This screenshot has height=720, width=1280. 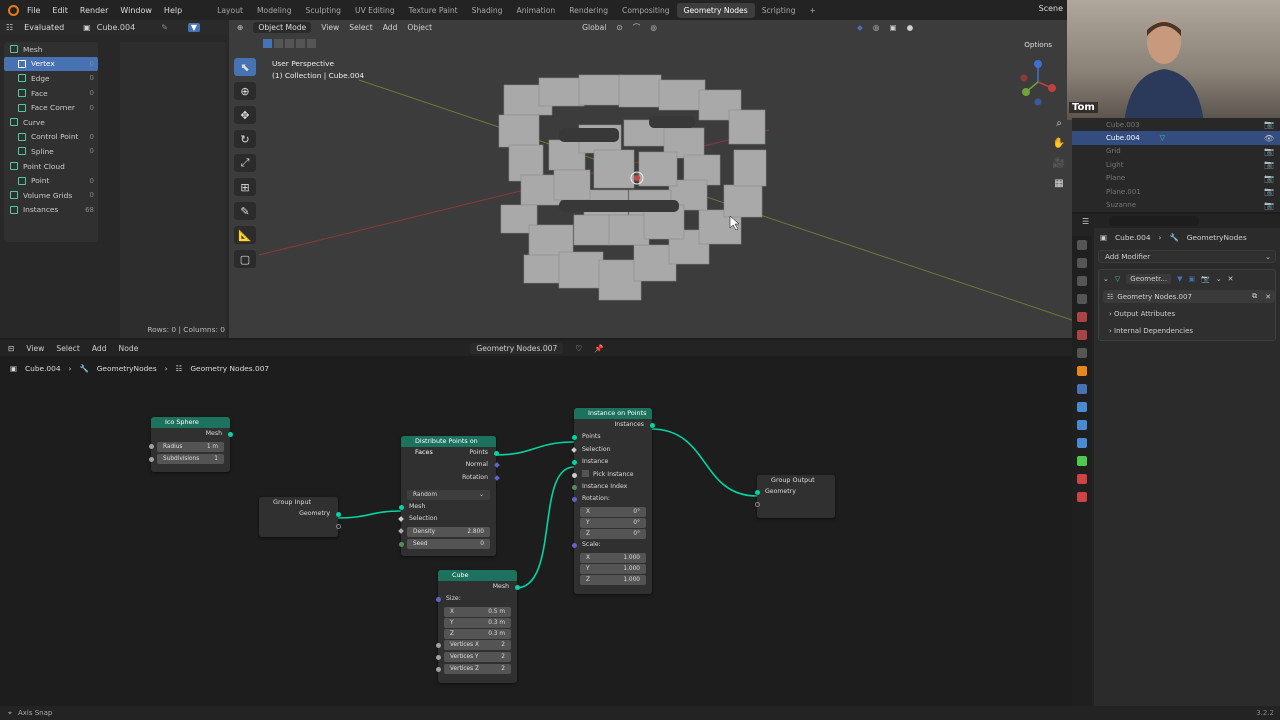 What do you see at coordinates (311, 43) in the screenshot?
I see `select-intersect-icon` at bounding box center [311, 43].